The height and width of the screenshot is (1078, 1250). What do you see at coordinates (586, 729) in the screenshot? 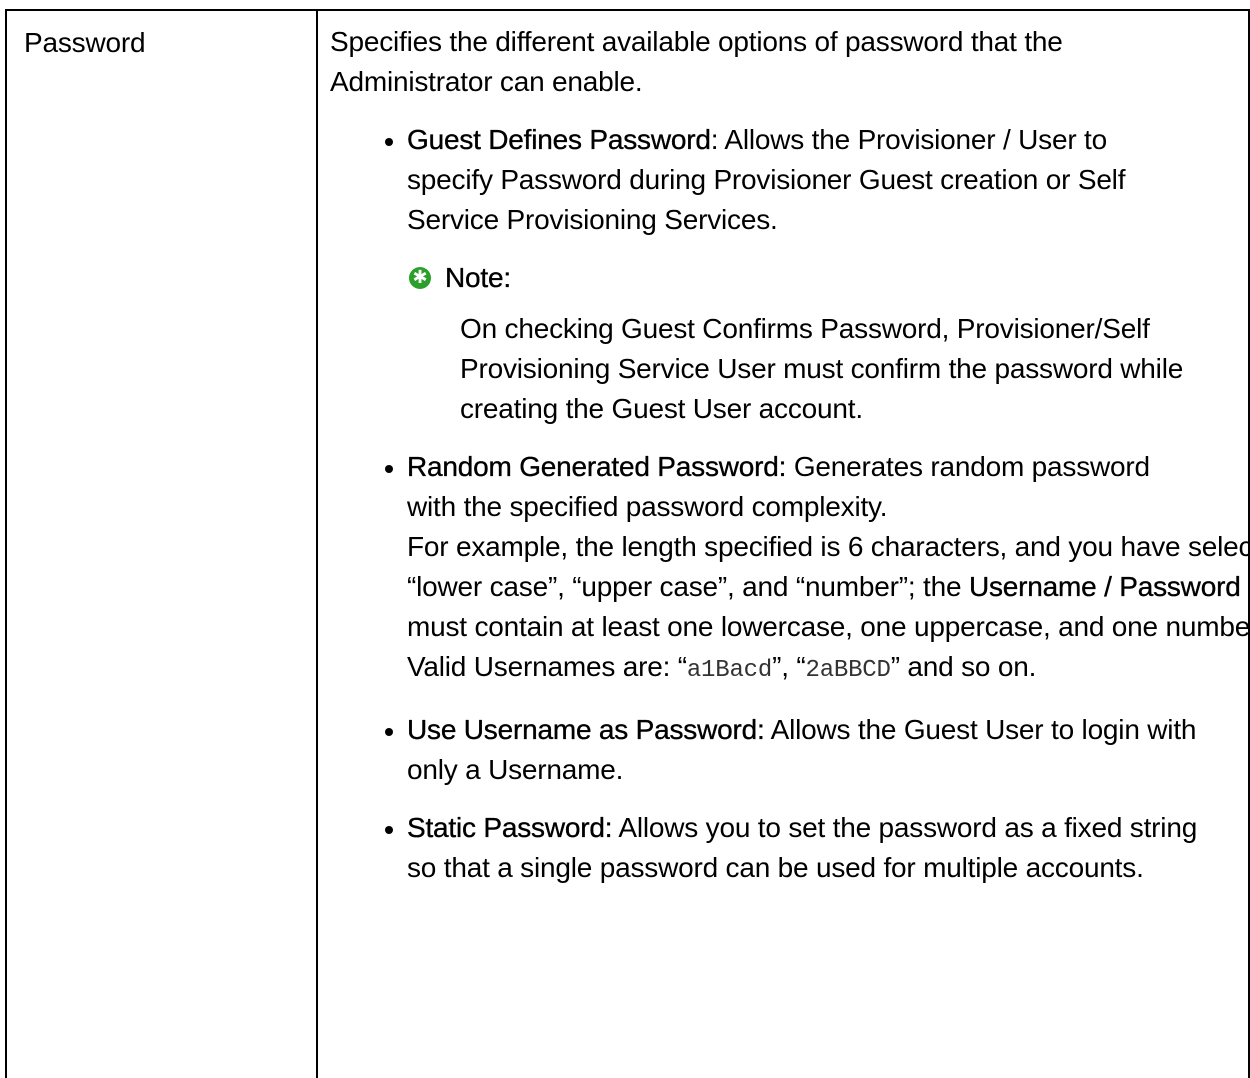
I see `option-name: Use Username as Password:` at bounding box center [586, 729].